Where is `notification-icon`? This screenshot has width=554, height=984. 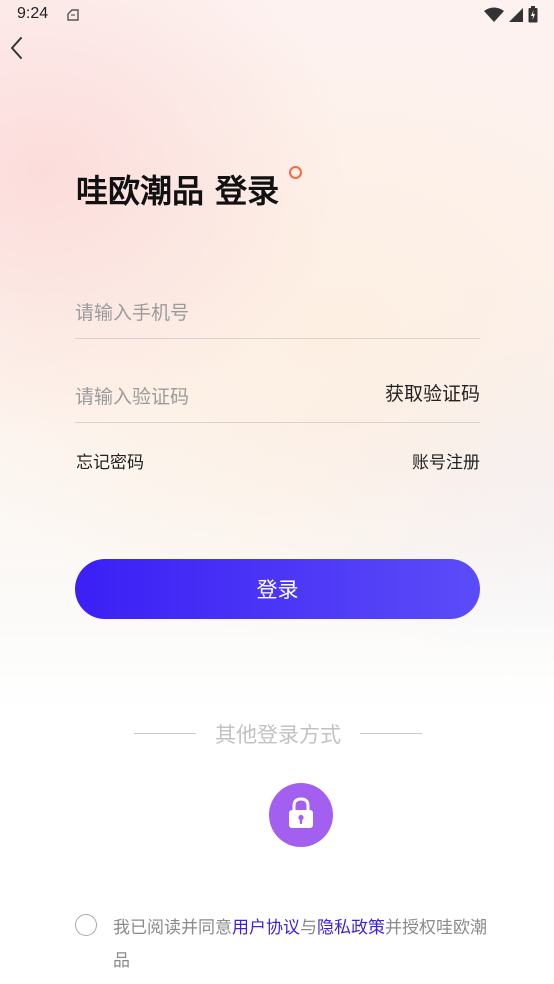 notification-icon is located at coordinates (73, 14).